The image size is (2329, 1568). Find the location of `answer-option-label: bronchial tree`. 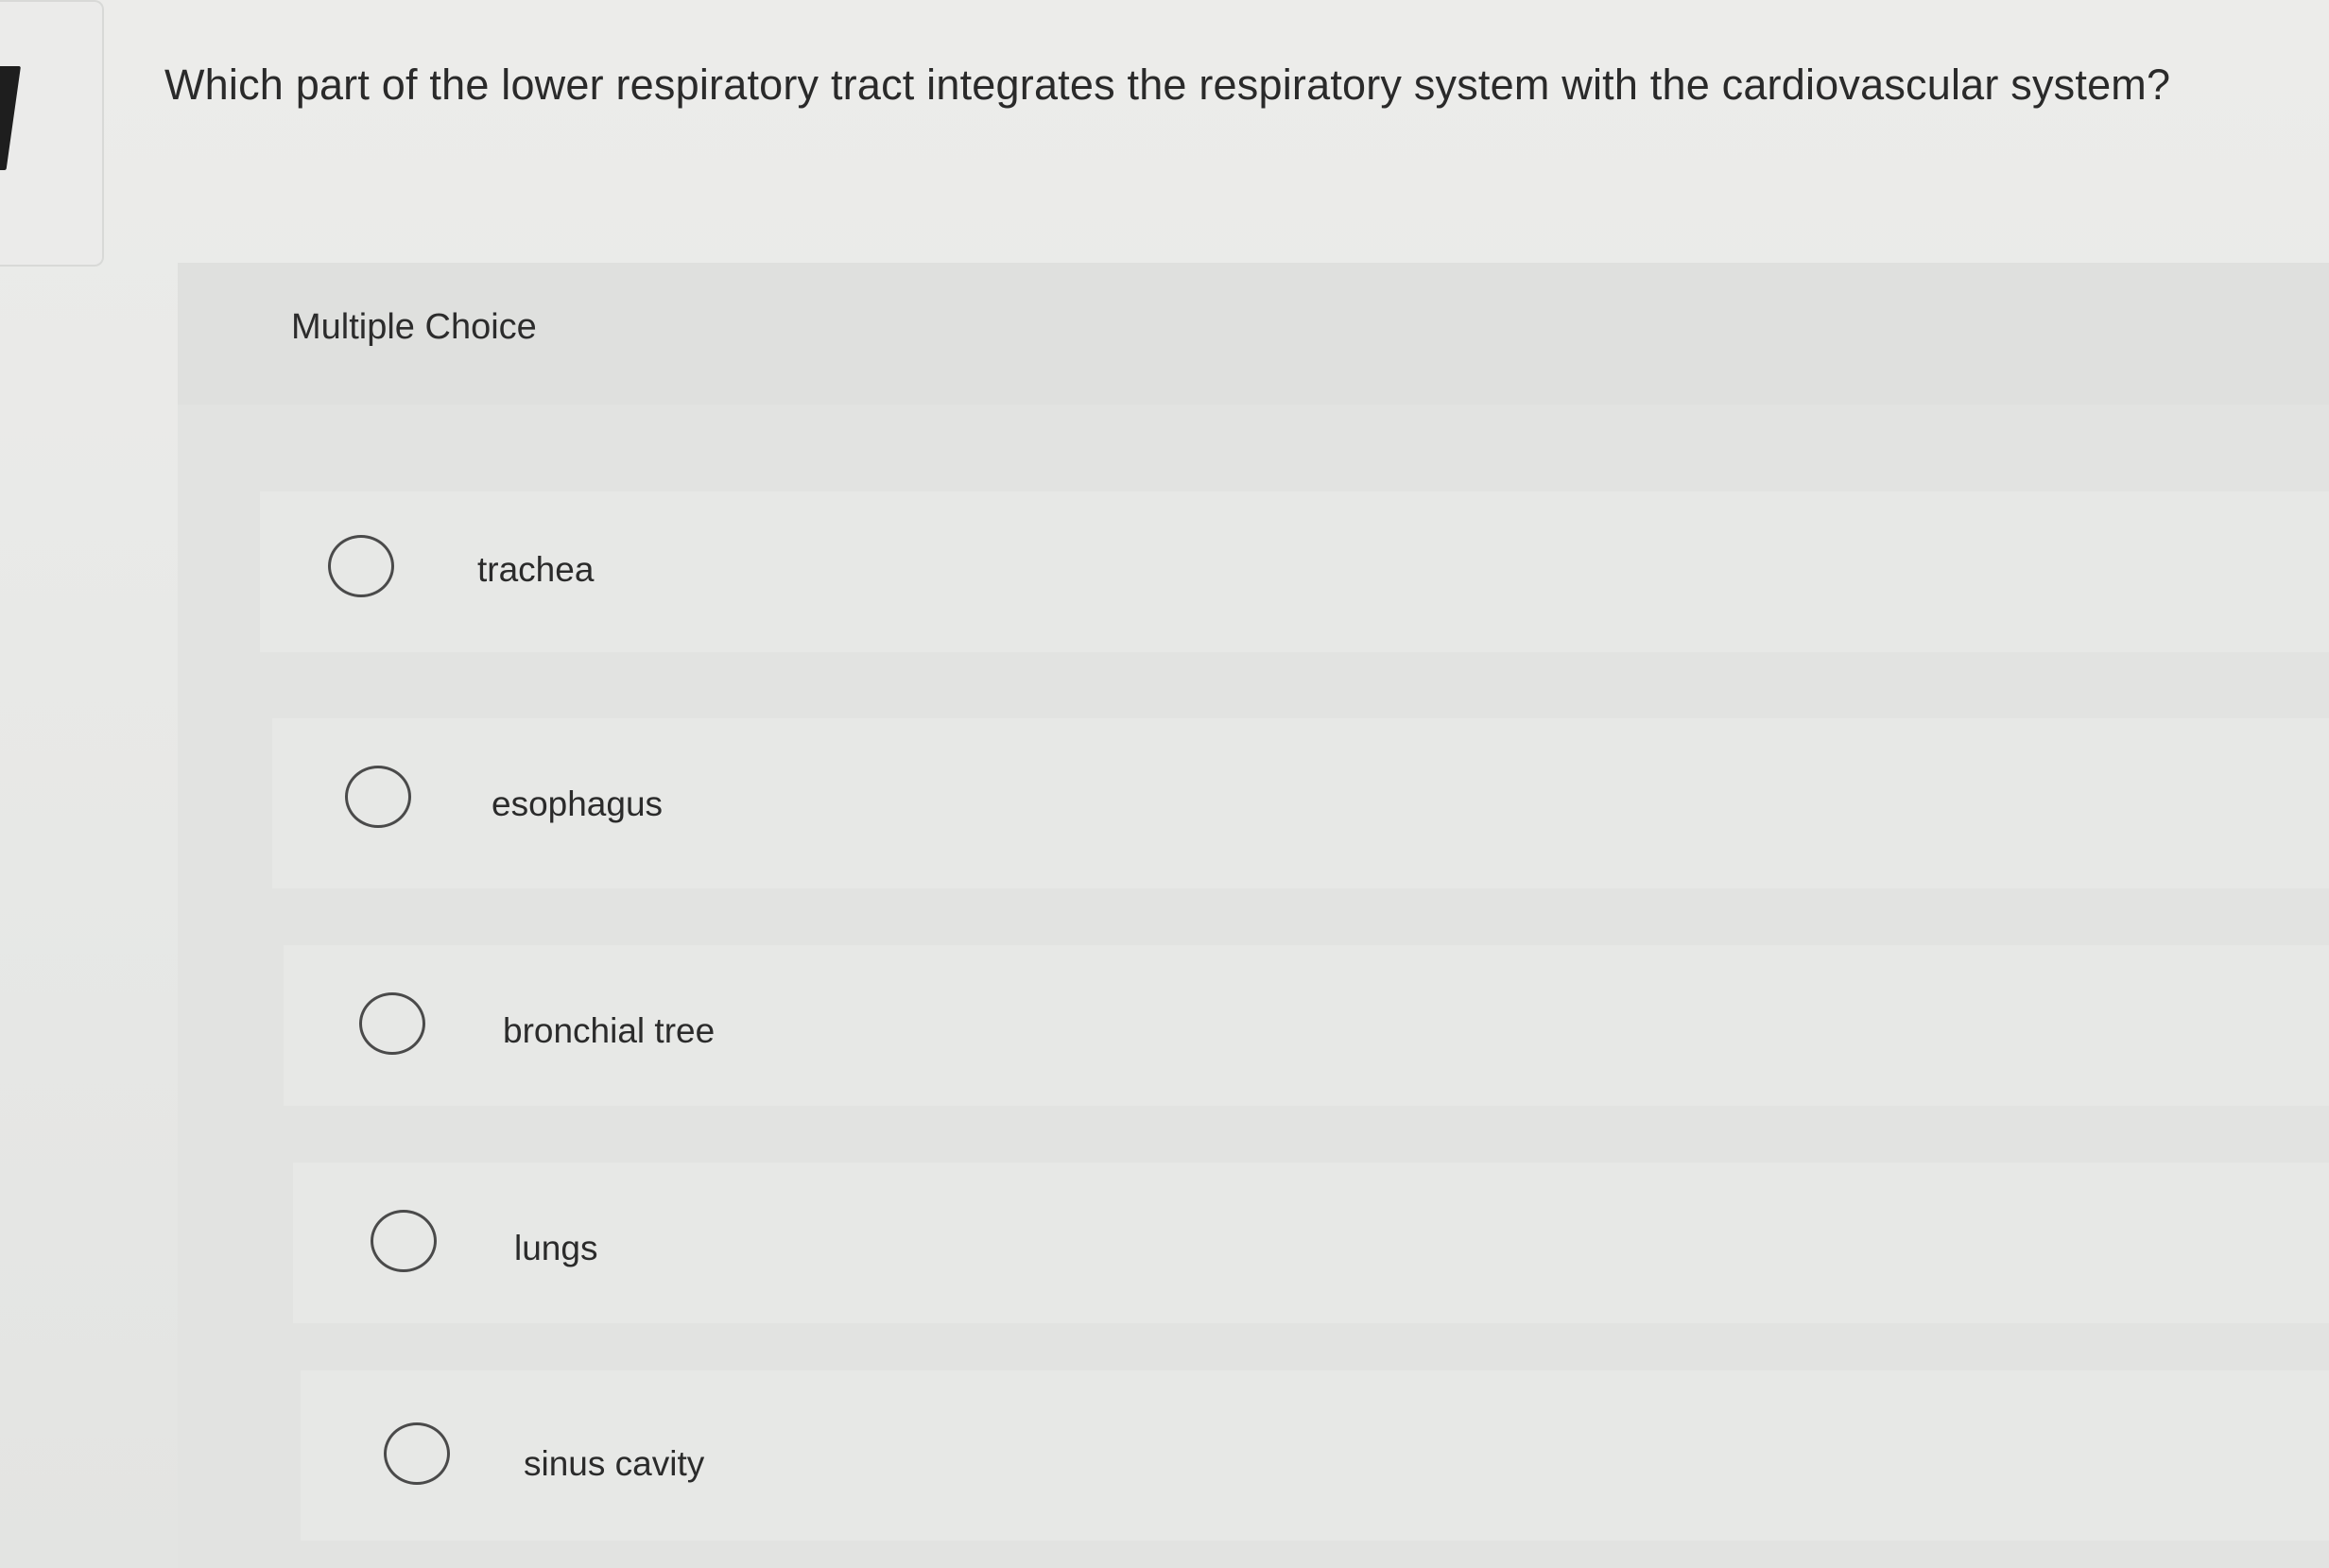

answer-option-label: bronchial tree is located at coordinates (609, 1030).